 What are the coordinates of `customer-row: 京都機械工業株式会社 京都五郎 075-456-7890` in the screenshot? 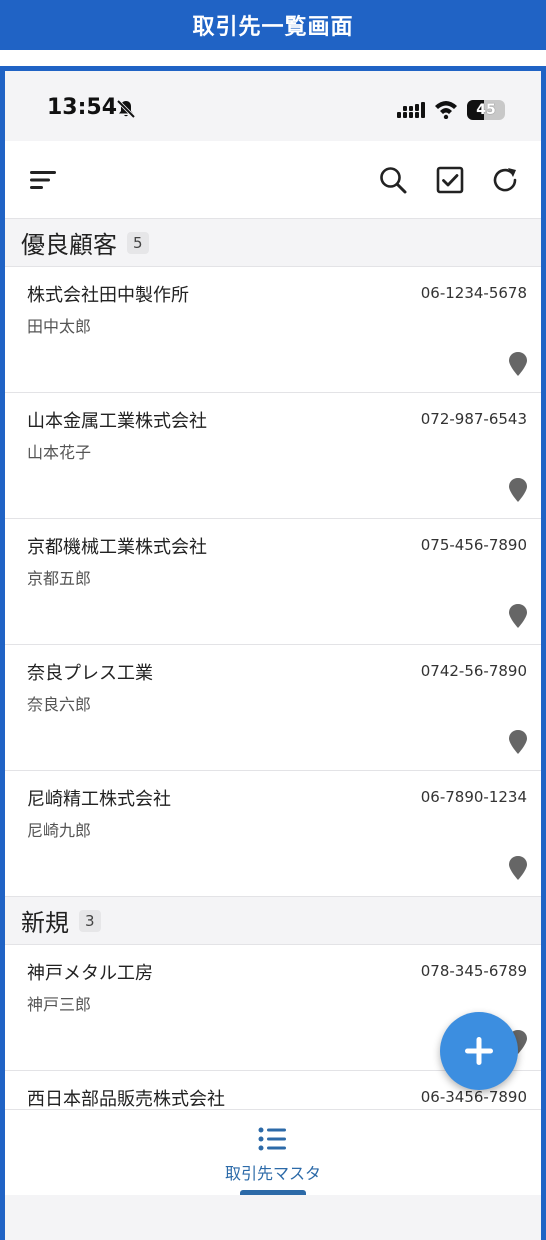 It's located at (273, 582).